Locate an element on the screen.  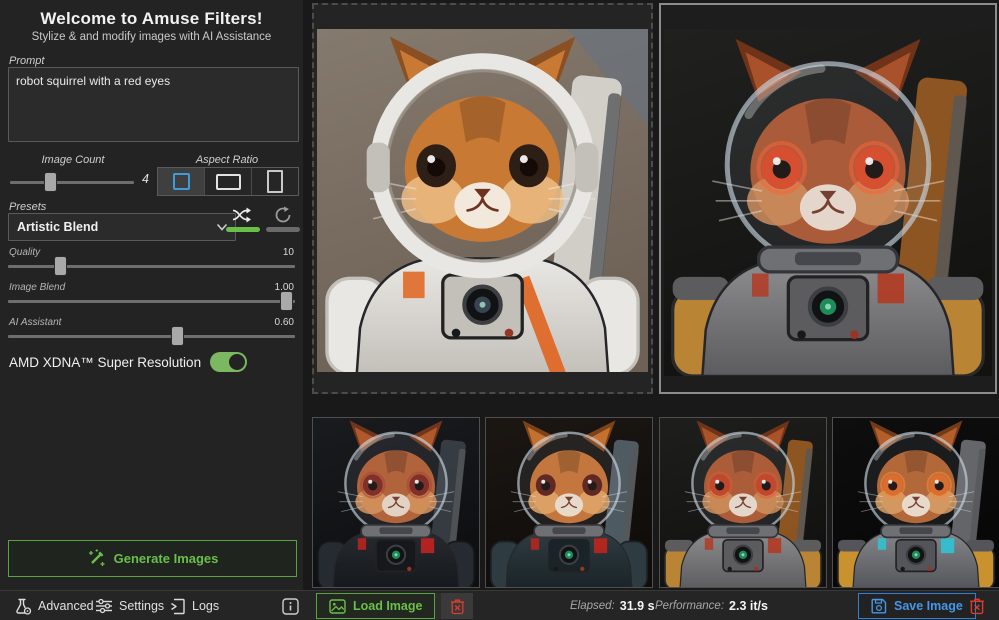
shuffle-active-indicator is located at coordinates (243, 229).